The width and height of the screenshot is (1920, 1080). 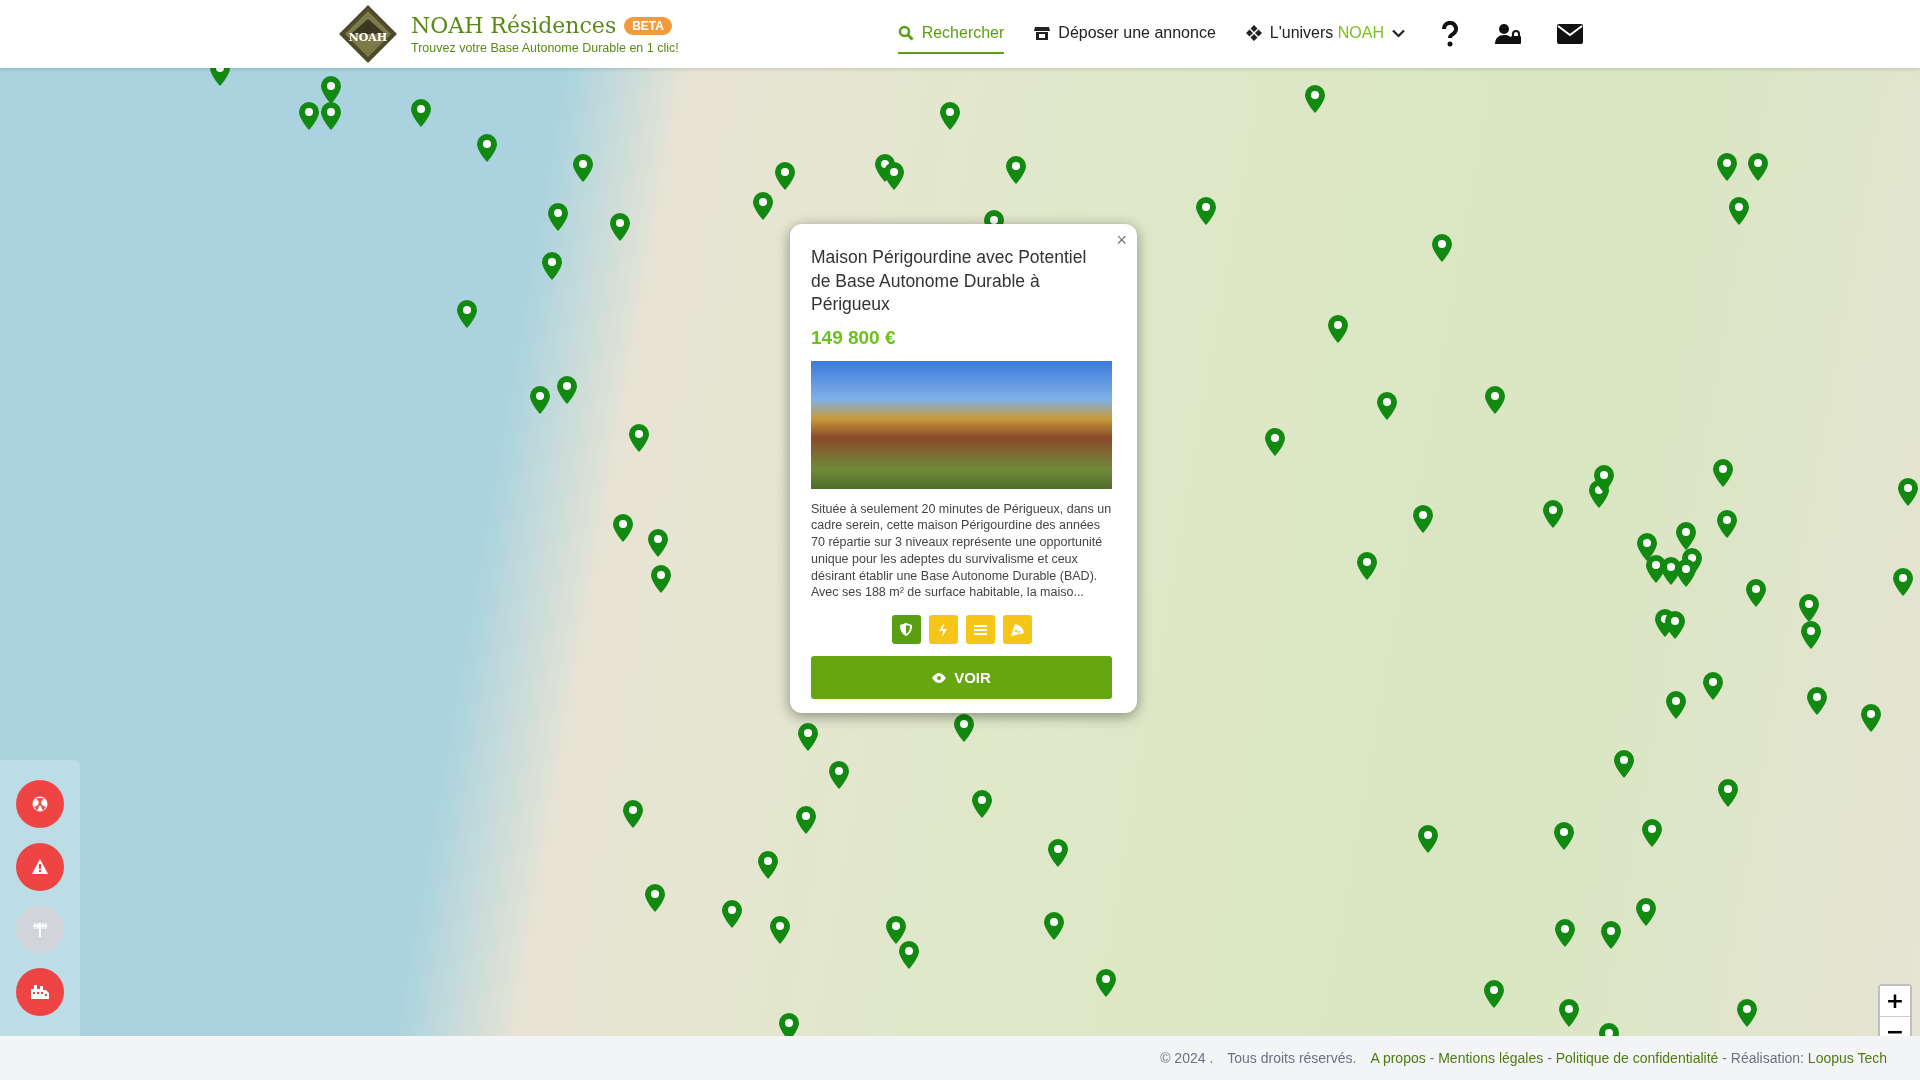 I want to click on eye-icon, so click(x=939, y=677).